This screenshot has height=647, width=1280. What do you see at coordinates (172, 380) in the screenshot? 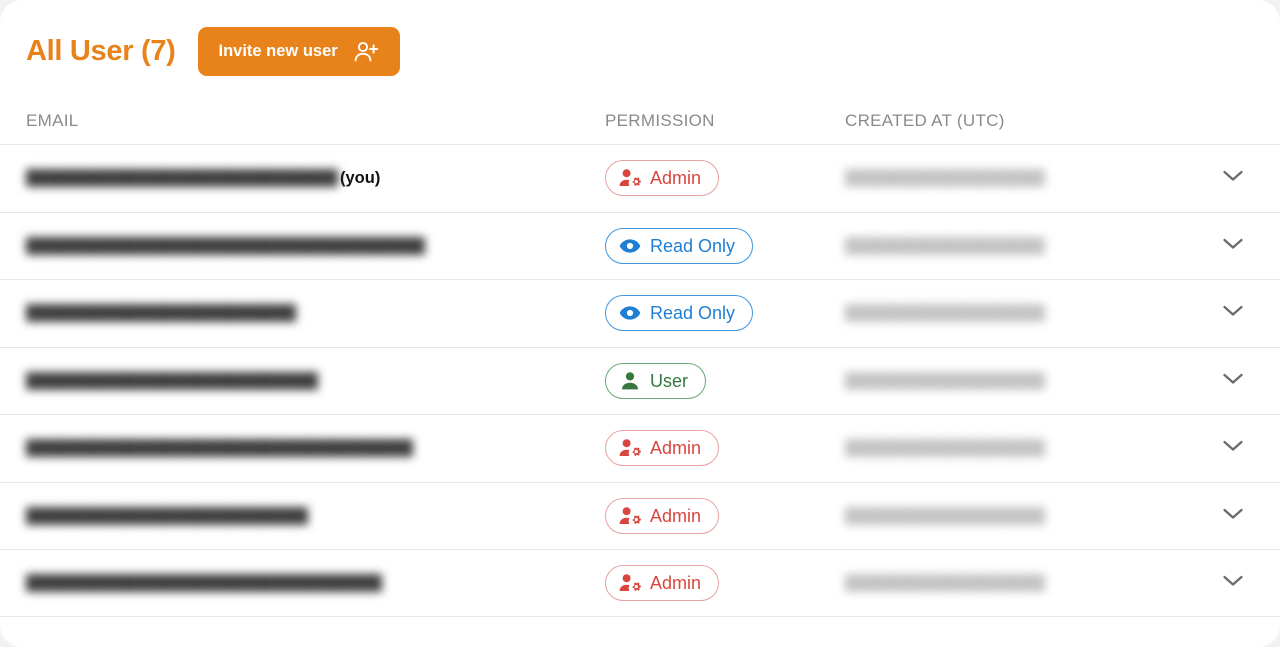
I see `user-email-redacted: ███████████████████████████` at bounding box center [172, 380].